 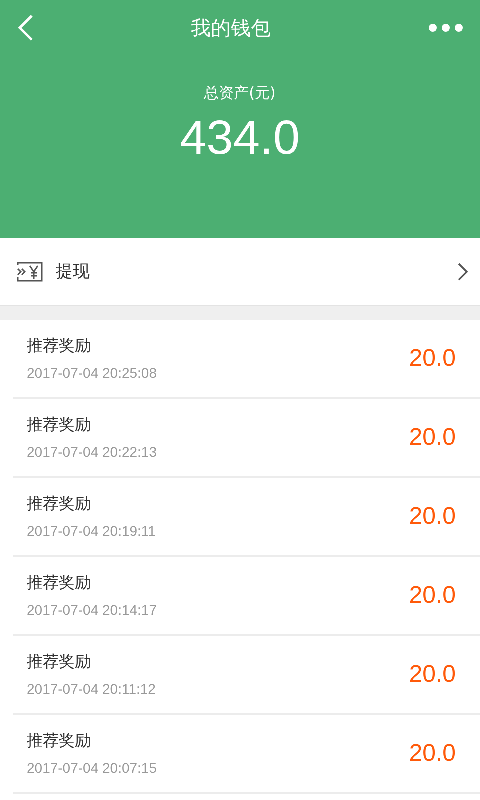 What do you see at coordinates (240, 138) in the screenshot?
I see `total-assets-amount: 434.0` at bounding box center [240, 138].